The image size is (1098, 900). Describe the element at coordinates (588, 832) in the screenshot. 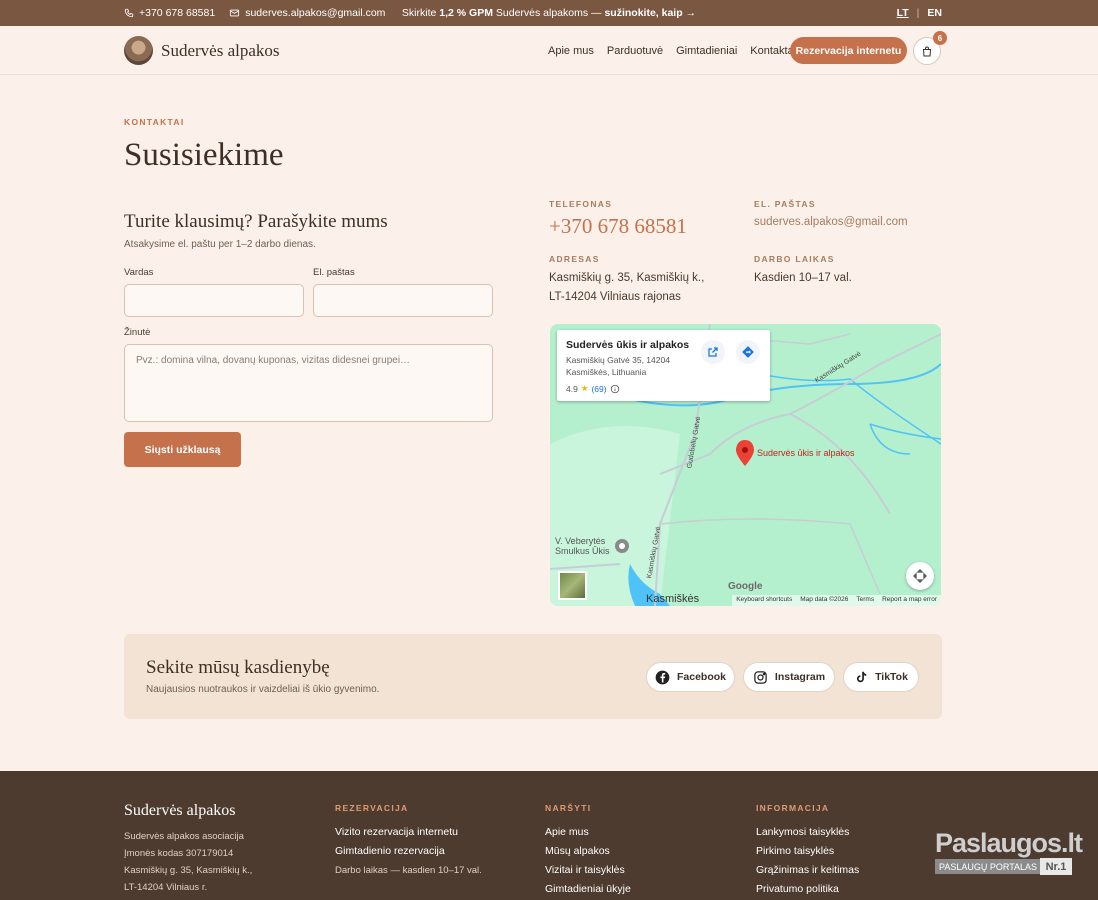

I see `footer-link-about: Apie mus` at that location.